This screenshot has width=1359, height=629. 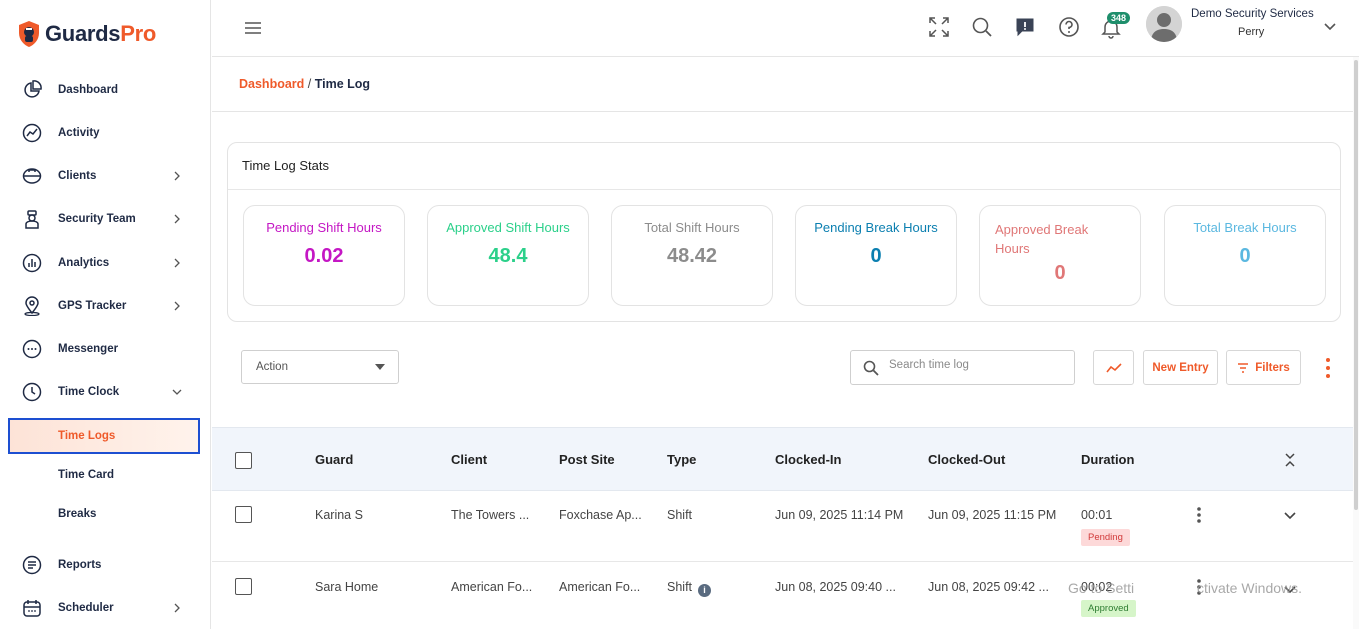 I want to click on info-icon: i, so click(x=705, y=590).